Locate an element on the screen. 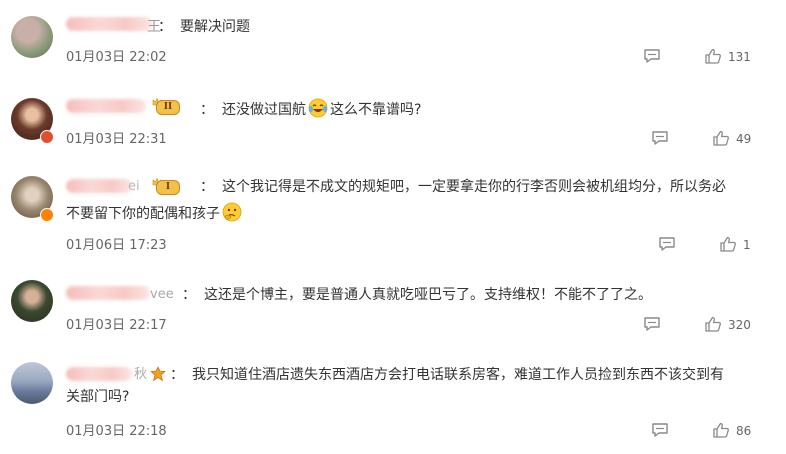  comment-body-line2: 不要留下你的配偶和孩子 is located at coordinates (143, 214).